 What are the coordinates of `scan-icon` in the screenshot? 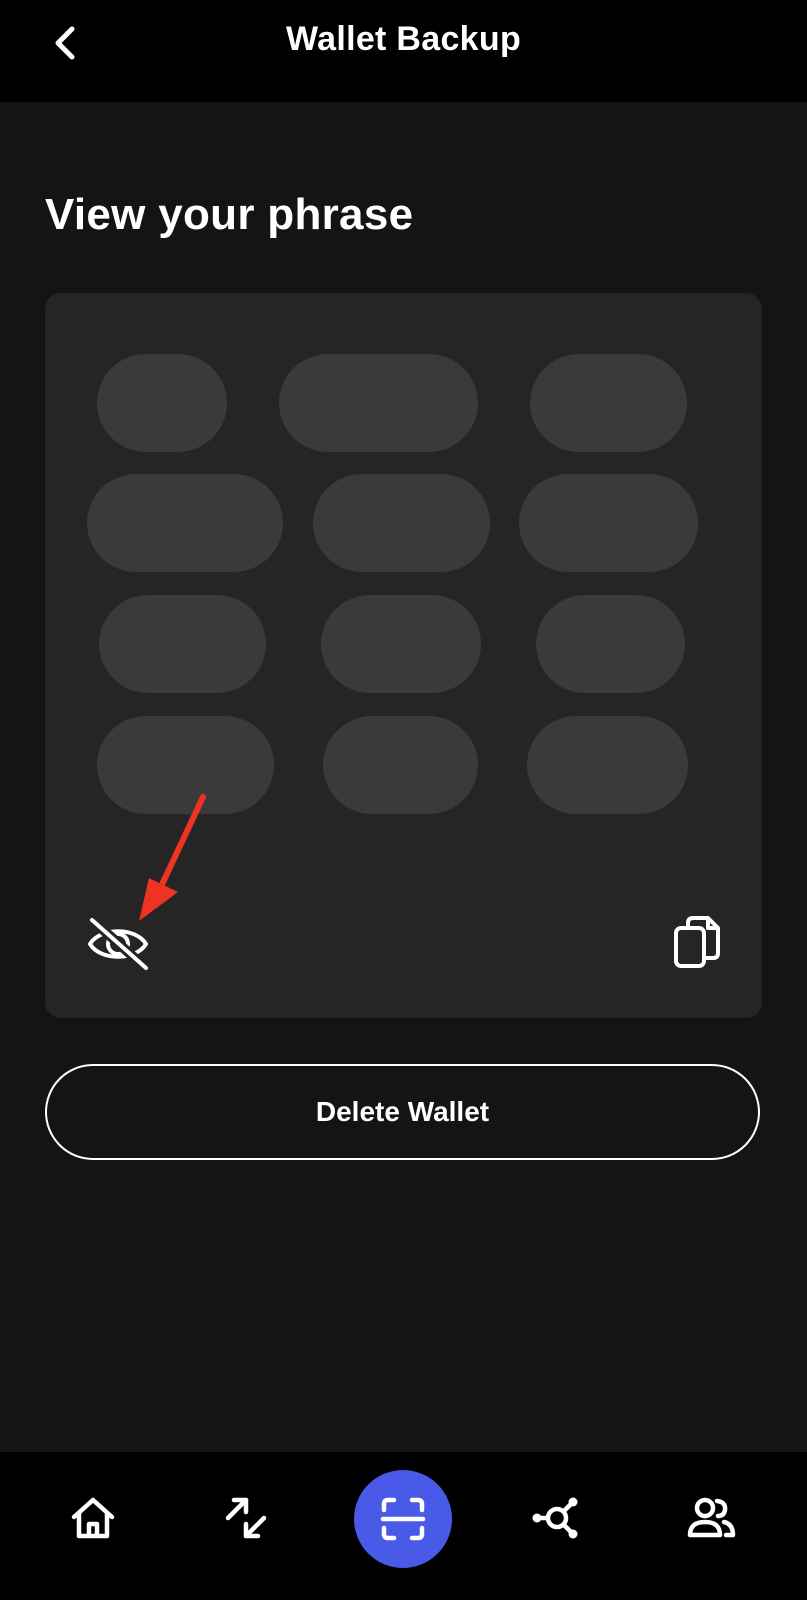 It's located at (403, 1519).